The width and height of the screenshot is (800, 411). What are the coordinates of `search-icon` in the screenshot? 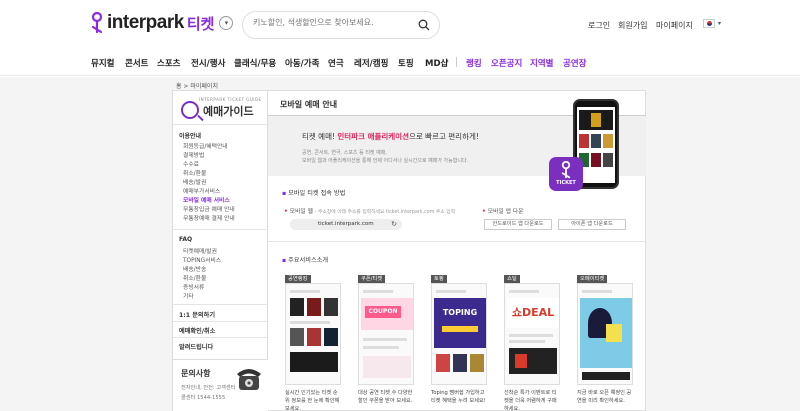 It's located at (424, 25).